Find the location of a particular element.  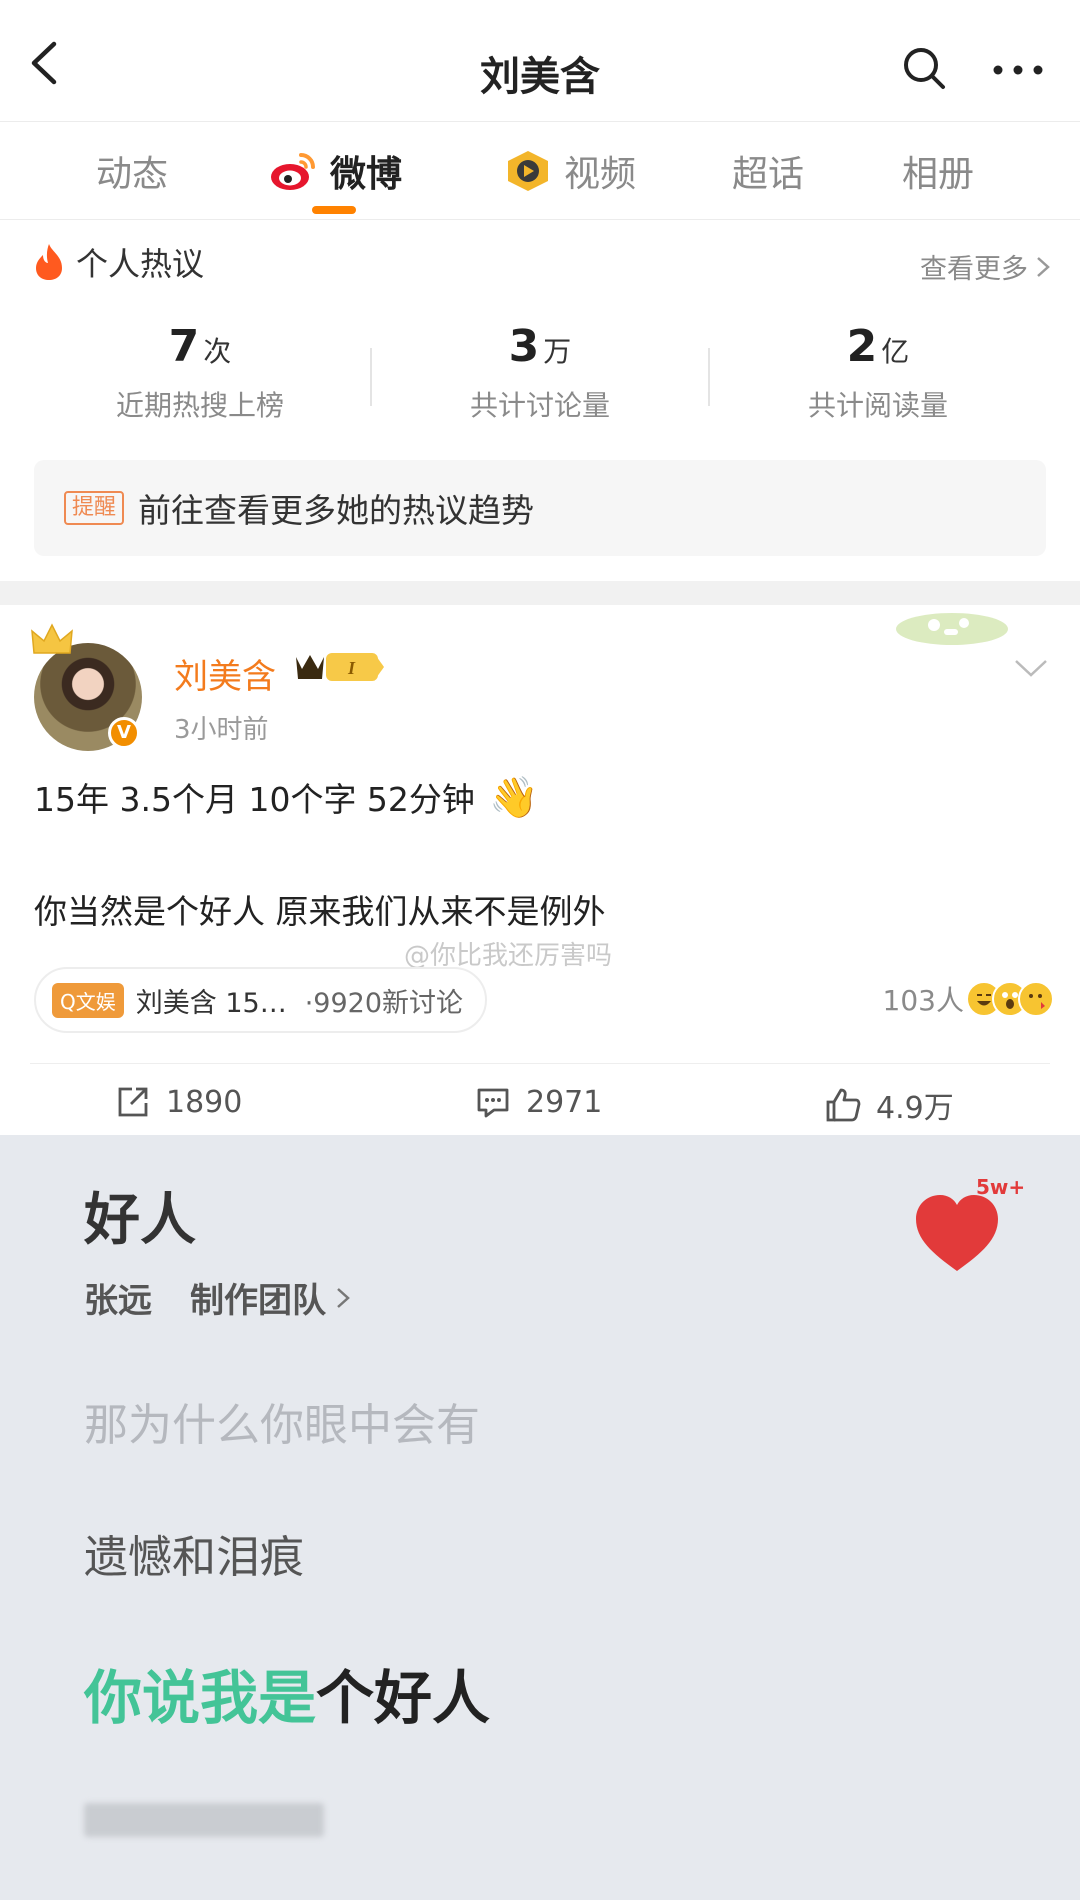

hot-header: 个人热议 is located at coordinates (118, 262).